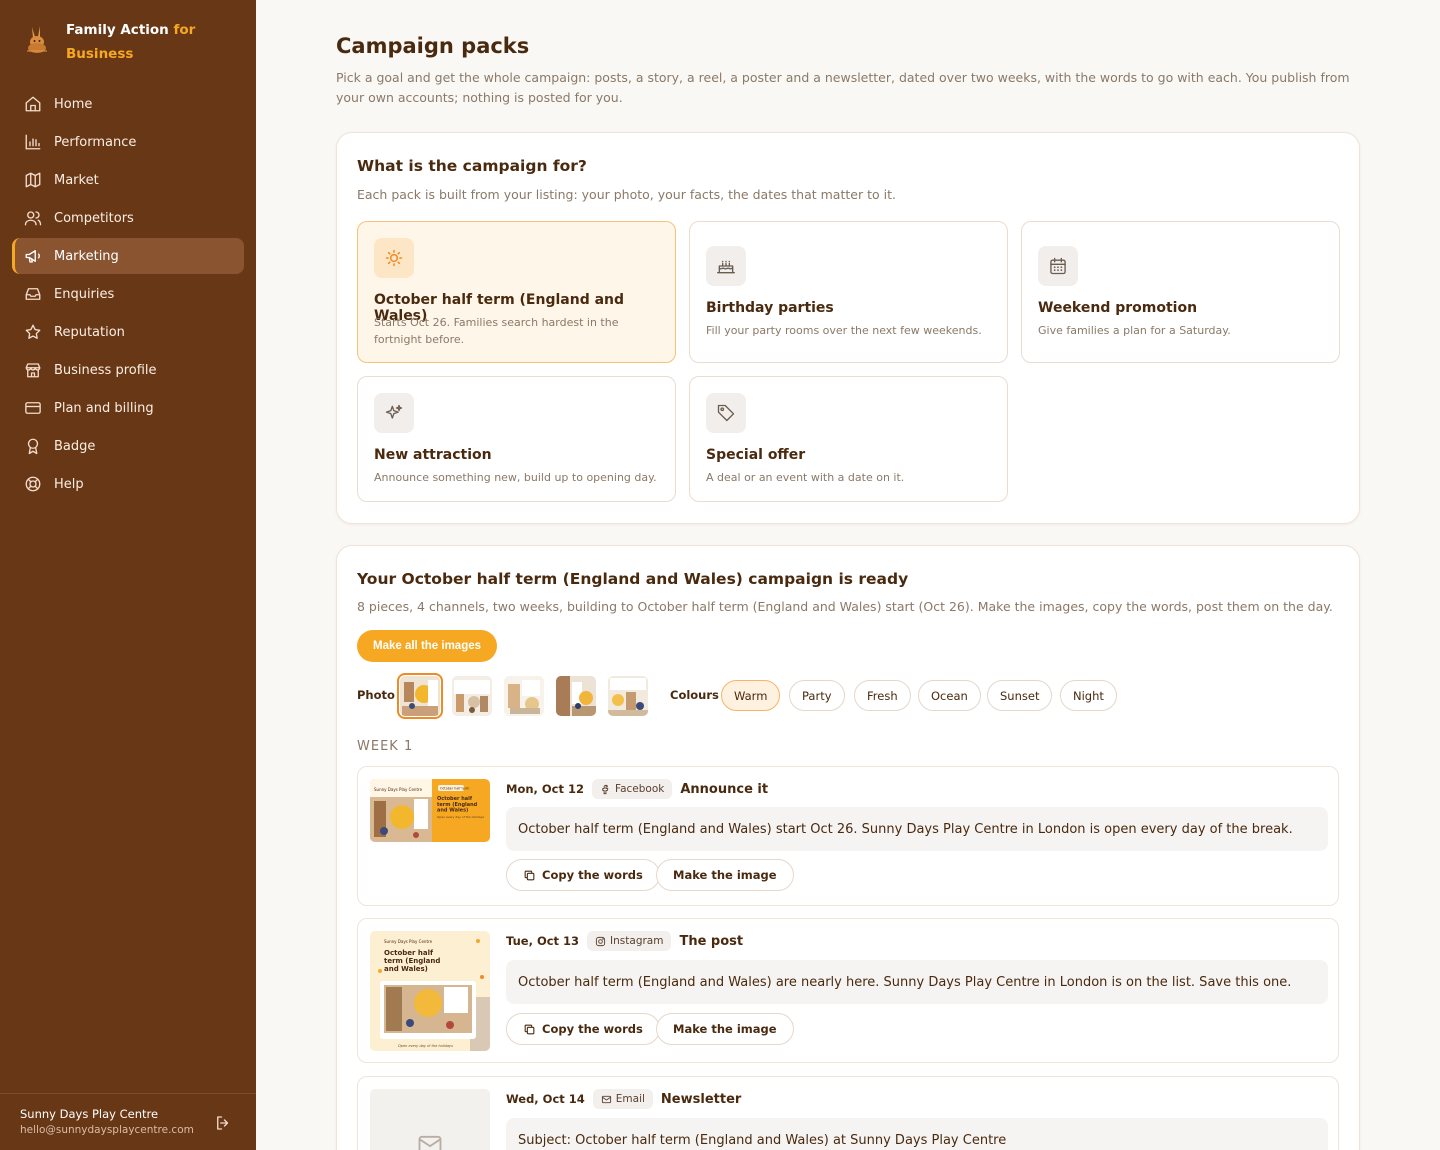 The image size is (1440, 1150). Describe the element at coordinates (33, 484) in the screenshot. I see `lifebuoy-icon` at that location.